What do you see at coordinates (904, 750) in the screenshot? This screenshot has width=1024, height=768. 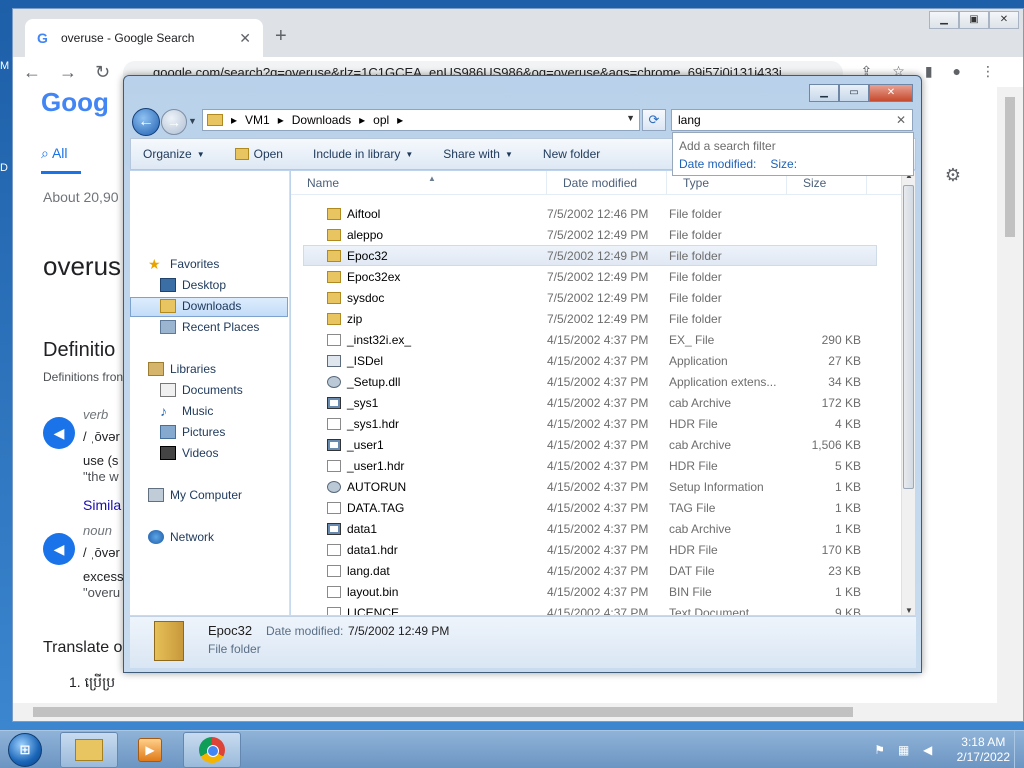 I see `network-status-icon: ▦` at bounding box center [904, 750].